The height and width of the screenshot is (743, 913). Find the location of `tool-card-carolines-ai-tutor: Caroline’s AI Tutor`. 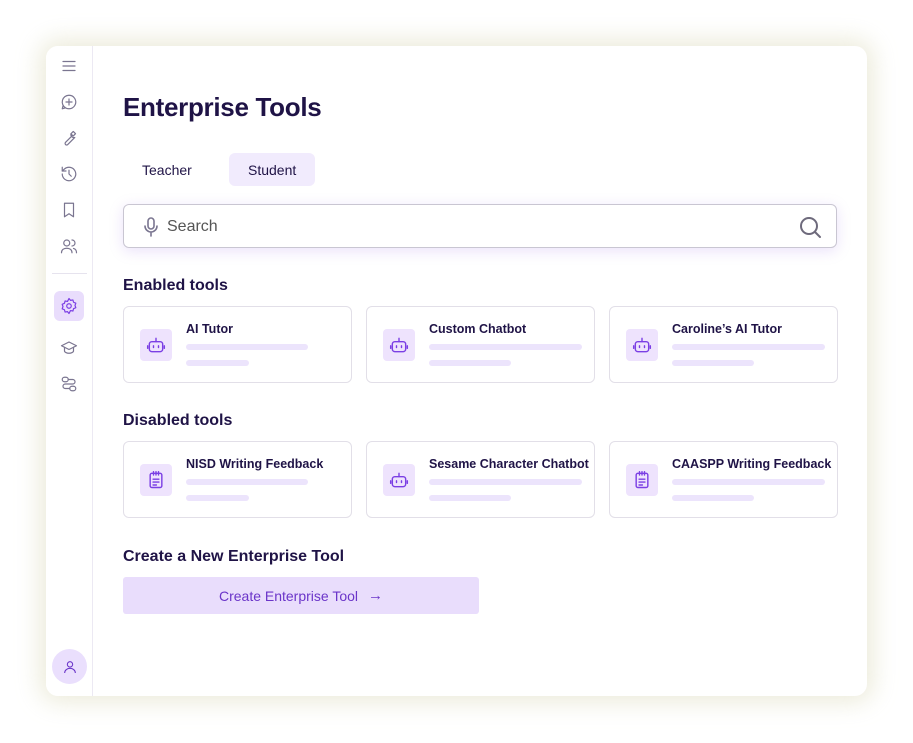

tool-card-carolines-ai-tutor: Caroline’s AI Tutor is located at coordinates (723, 344).